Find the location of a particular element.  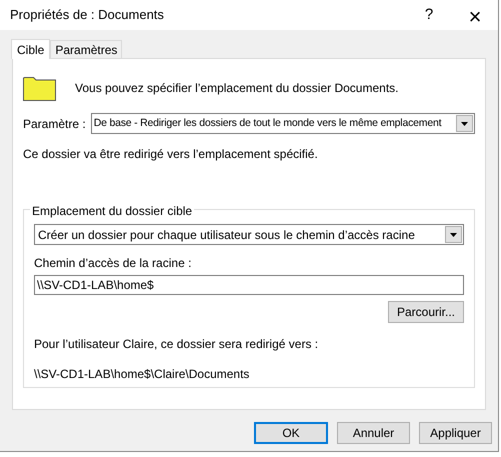

dialog-button: Appliquer is located at coordinates (455, 433).